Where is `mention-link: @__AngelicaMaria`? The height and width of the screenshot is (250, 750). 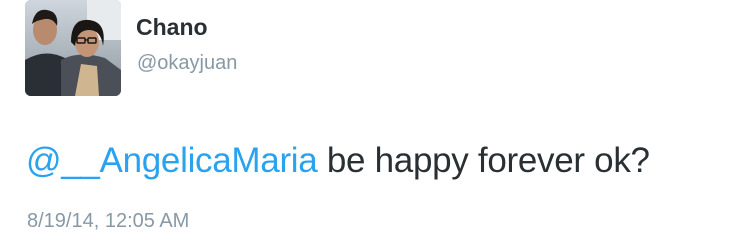
mention-link: @__AngelicaMaria is located at coordinates (172, 160).